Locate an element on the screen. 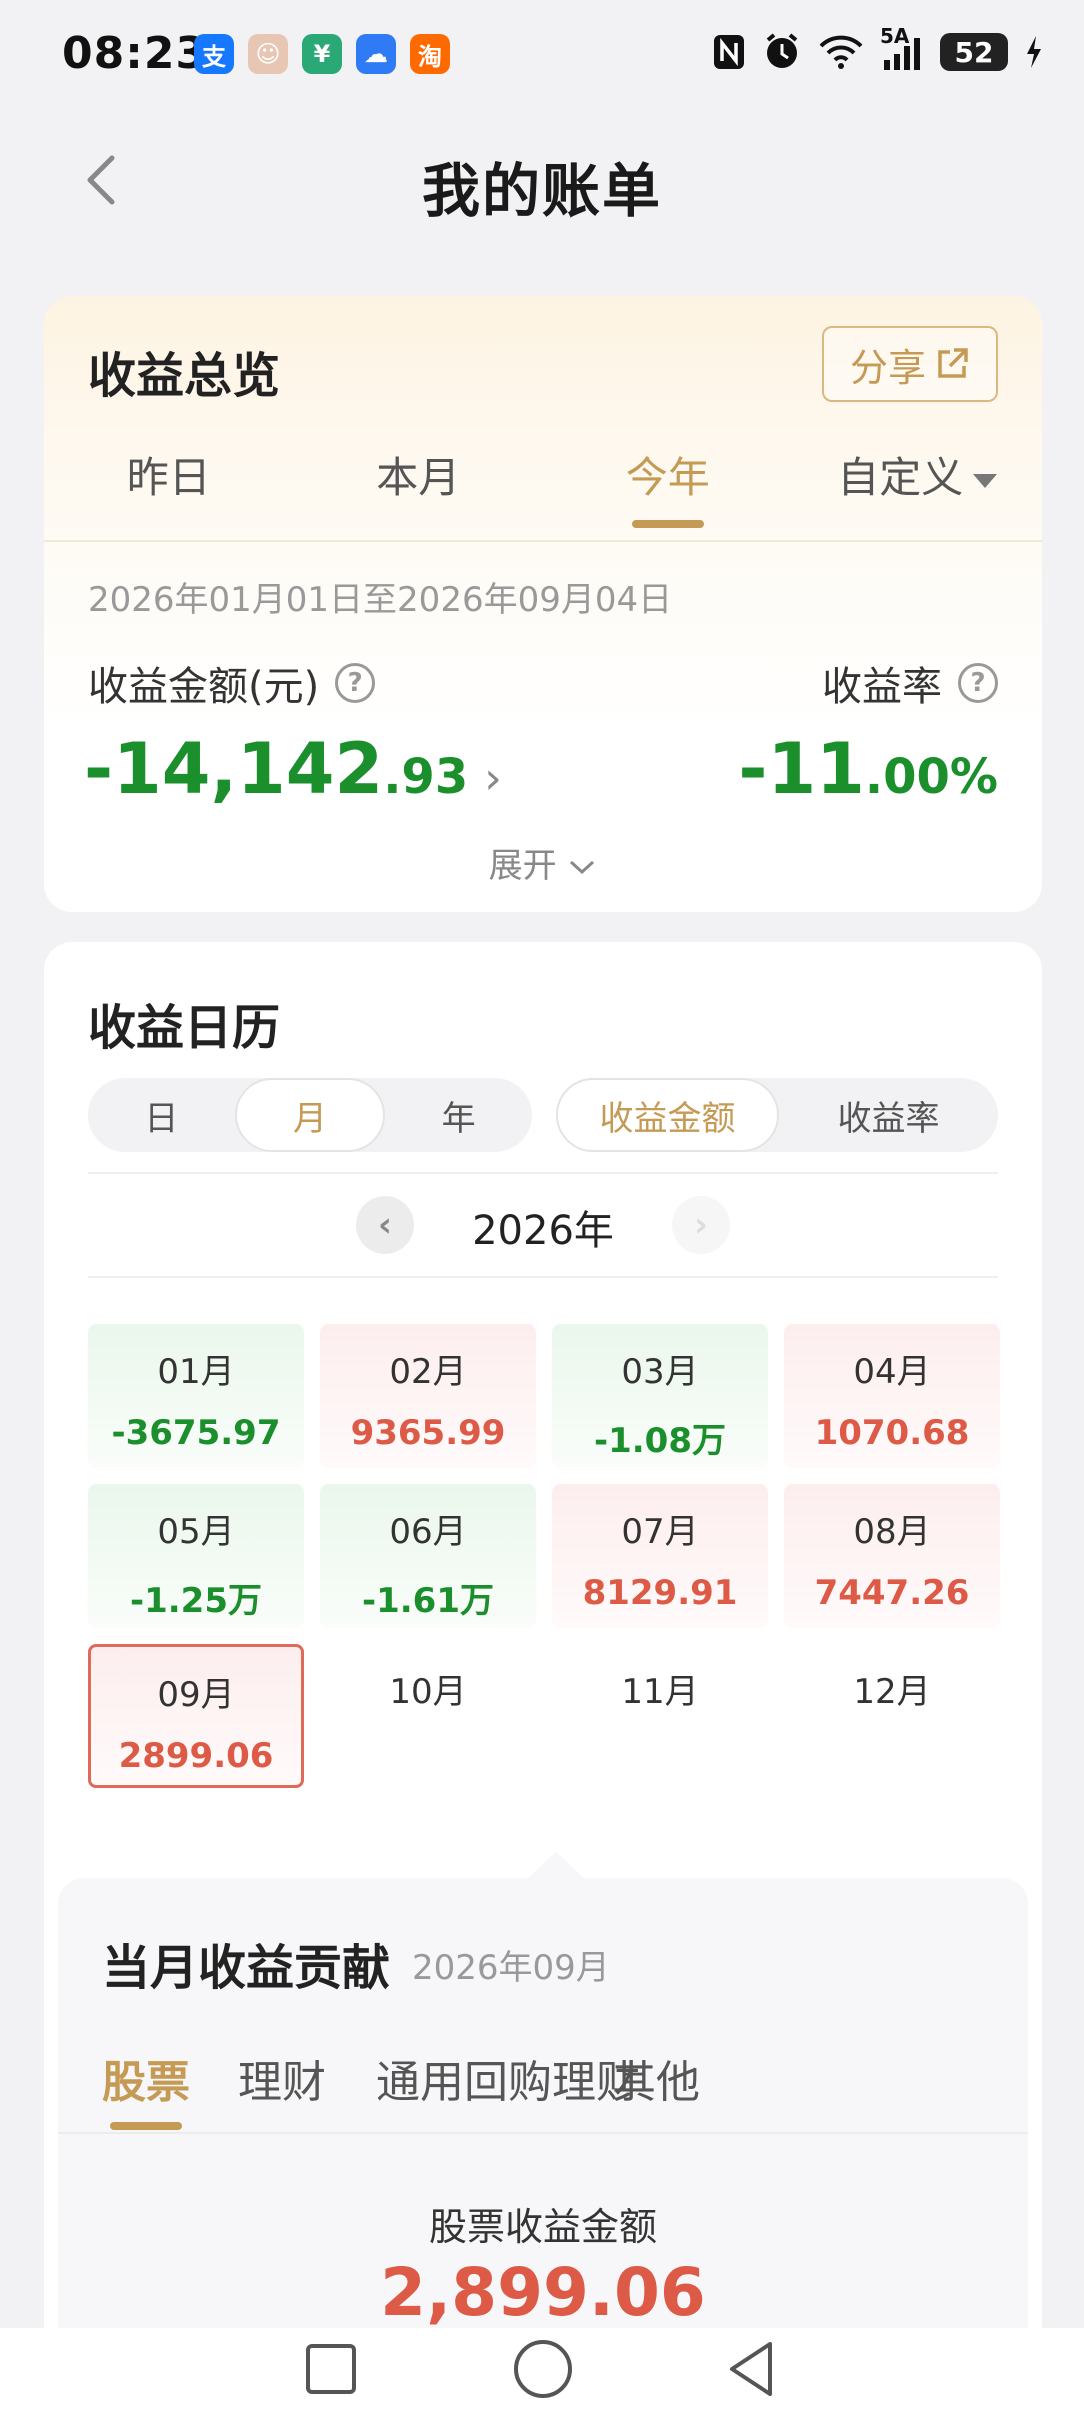 The image size is (1084, 2412). month-earnings-value: 9365.99 is located at coordinates (428, 1433).